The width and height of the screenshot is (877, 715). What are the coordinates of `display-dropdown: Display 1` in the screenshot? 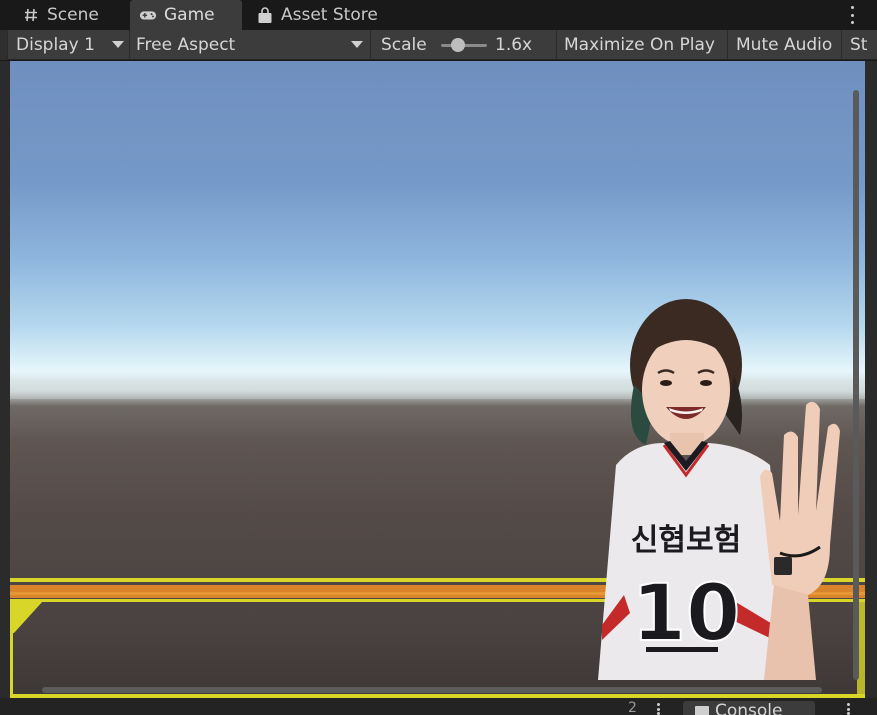 It's located at (69, 45).